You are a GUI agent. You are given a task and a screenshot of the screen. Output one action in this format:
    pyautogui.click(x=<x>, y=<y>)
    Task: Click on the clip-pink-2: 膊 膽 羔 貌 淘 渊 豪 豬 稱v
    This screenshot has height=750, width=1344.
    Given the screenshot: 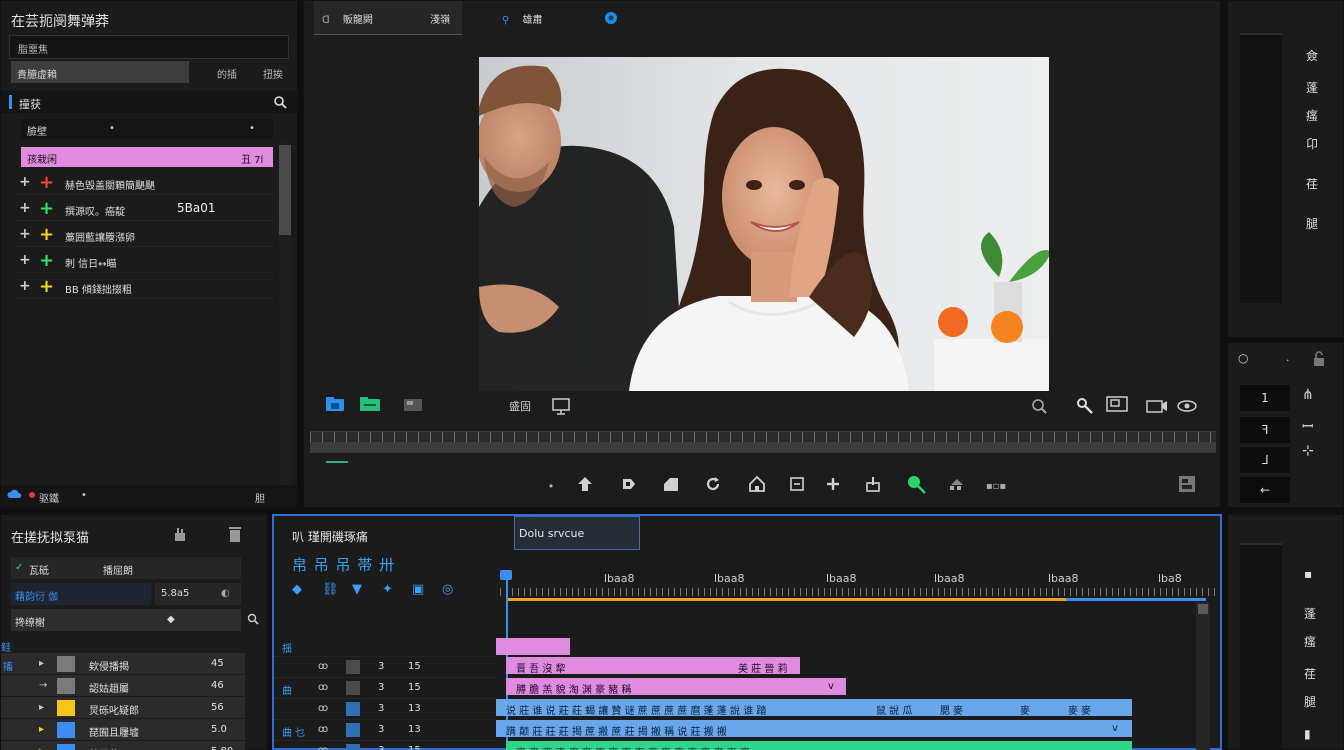 What is the action you would take?
    pyautogui.click(x=676, y=686)
    